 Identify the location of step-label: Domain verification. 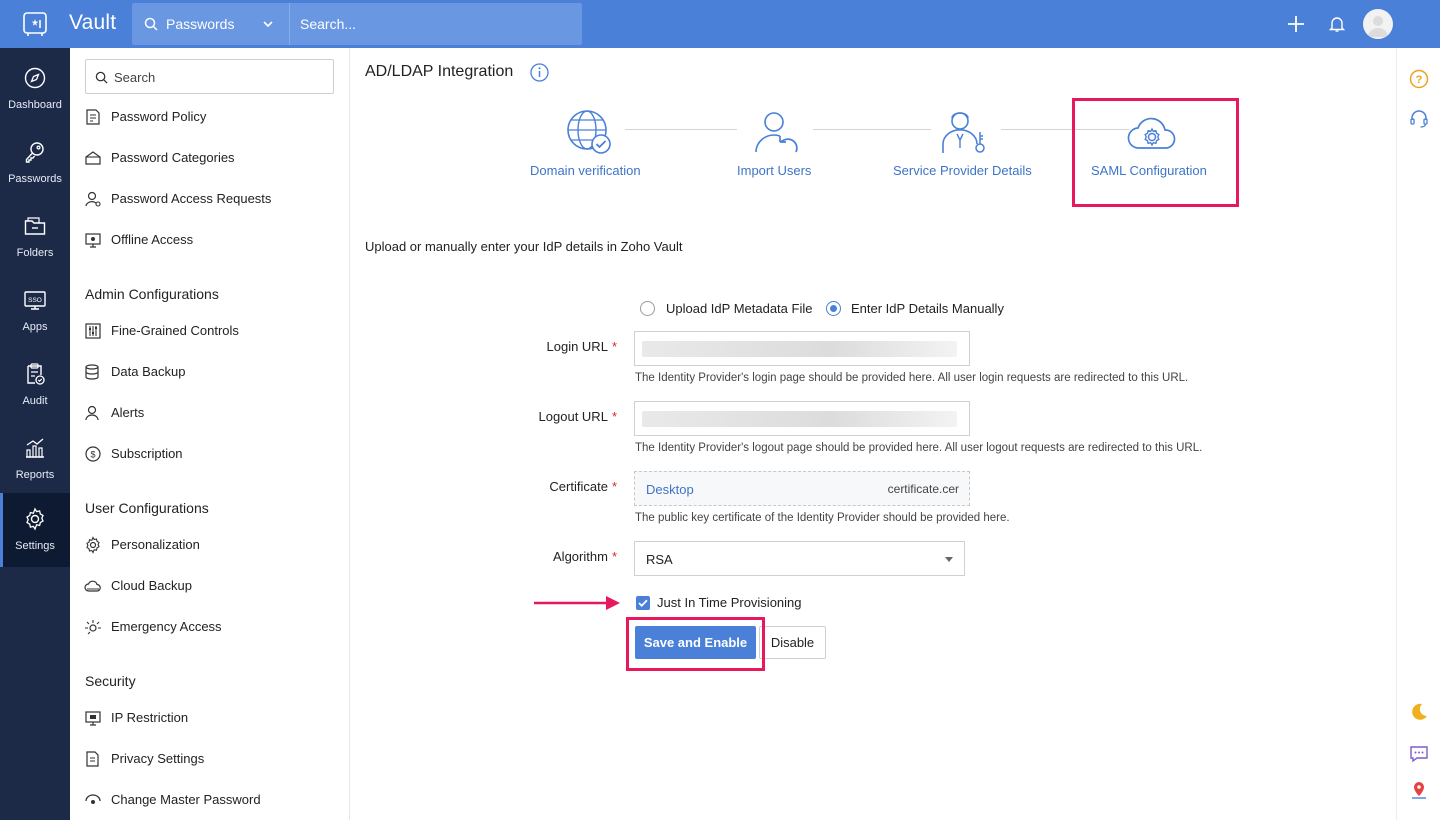
(585, 170).